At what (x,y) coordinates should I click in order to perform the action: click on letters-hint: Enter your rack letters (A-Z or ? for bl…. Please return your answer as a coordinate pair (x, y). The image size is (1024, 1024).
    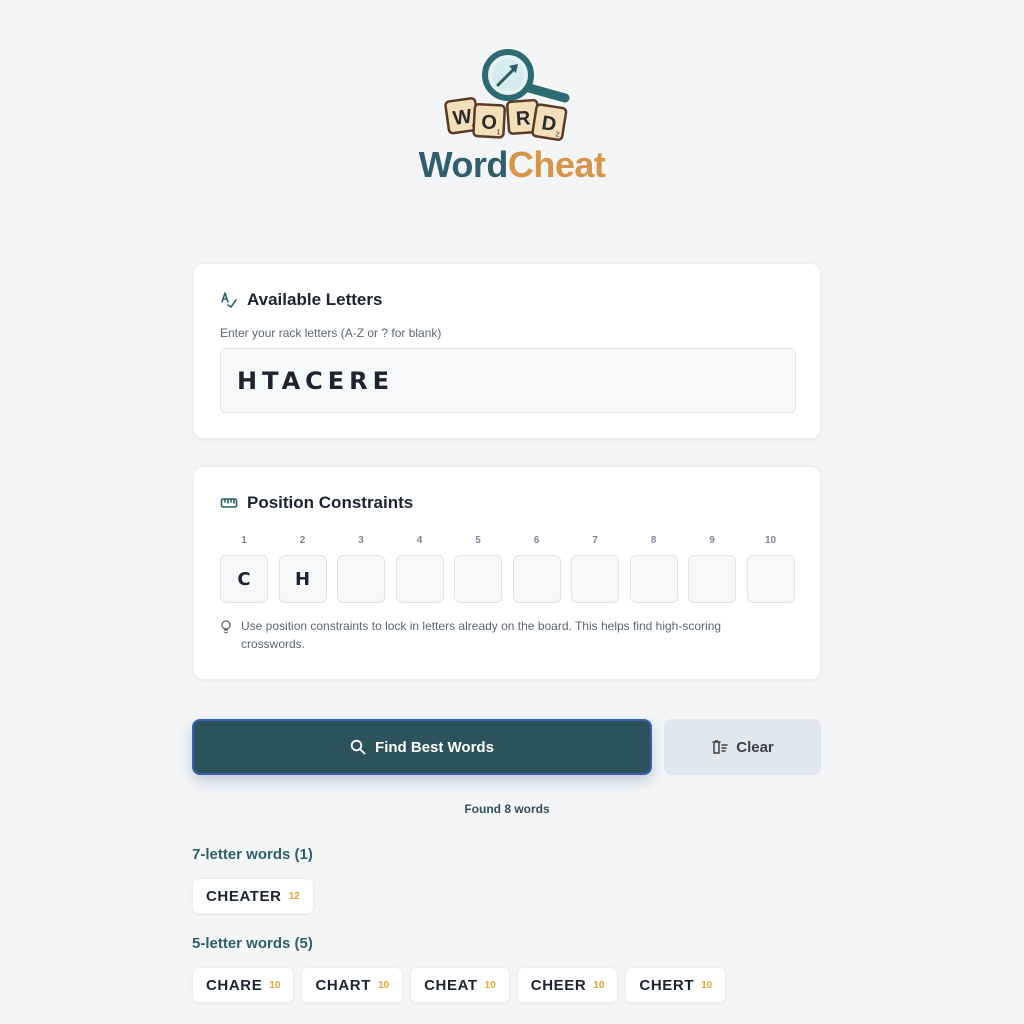
    Looking at the image, I should click on (331, 333).